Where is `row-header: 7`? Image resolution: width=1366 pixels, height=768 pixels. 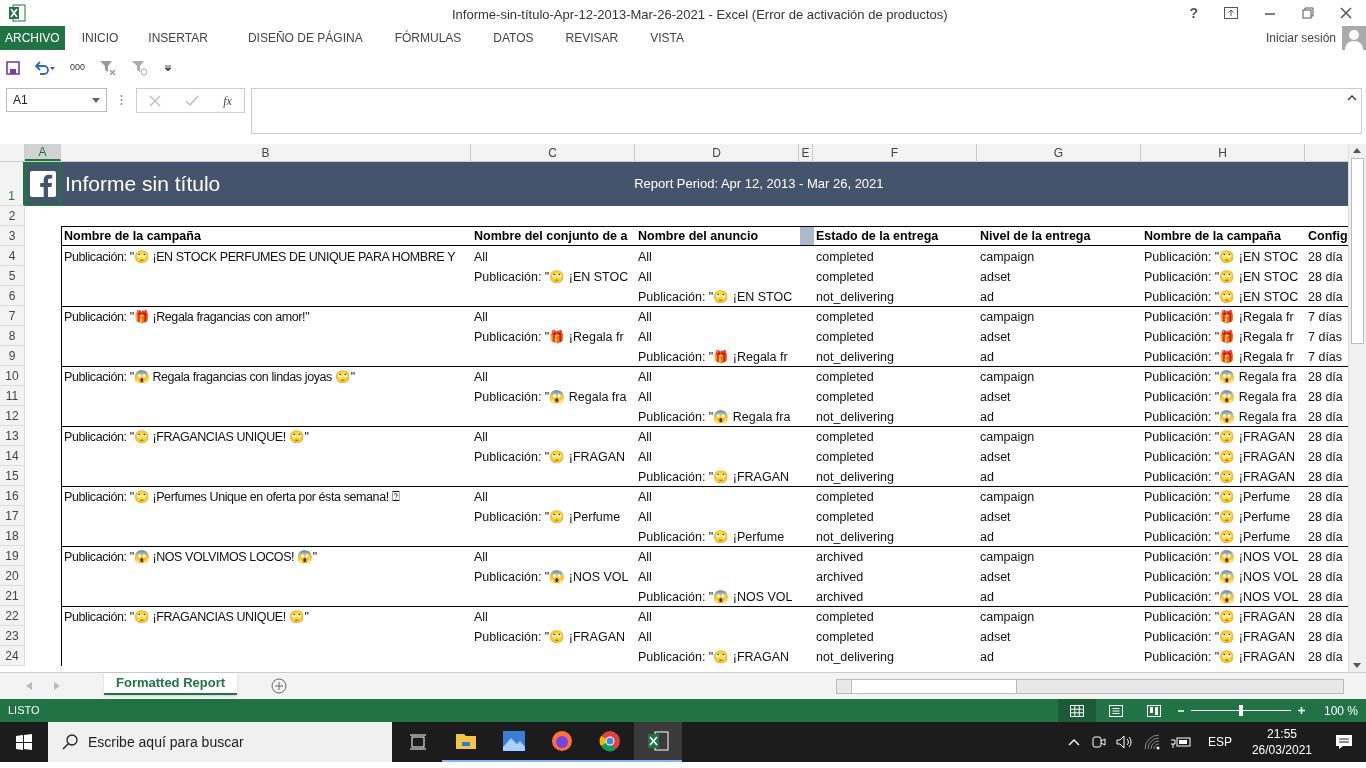 row-header: 7 is located at coordinates (12, 316).